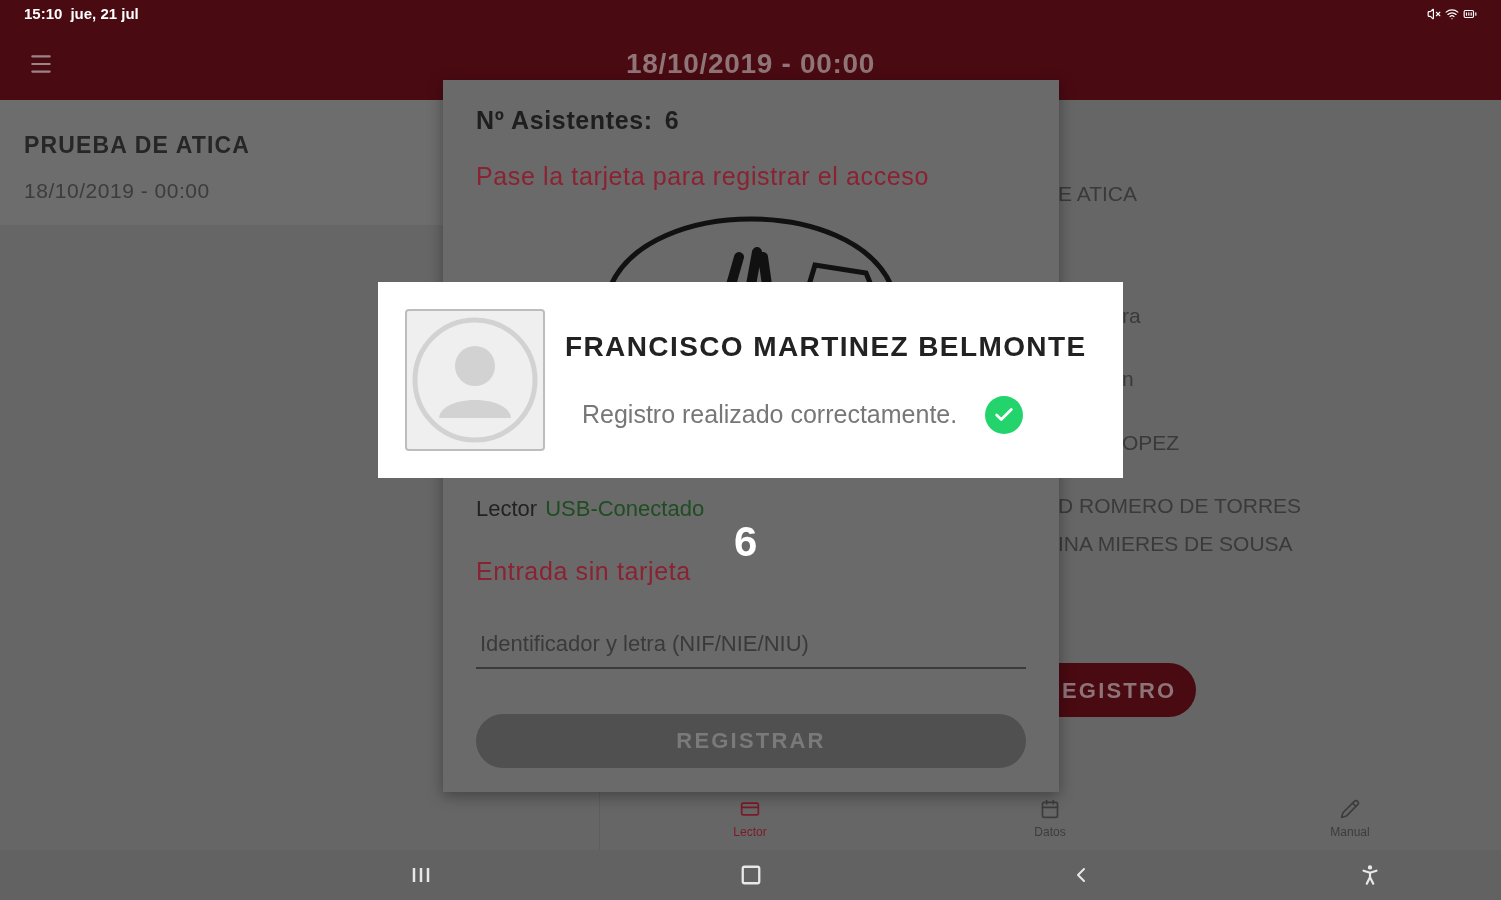  Describe the element at coordinates (104, 13) in the screenshot. I see `status-date: jue, 21 jul` at that location.